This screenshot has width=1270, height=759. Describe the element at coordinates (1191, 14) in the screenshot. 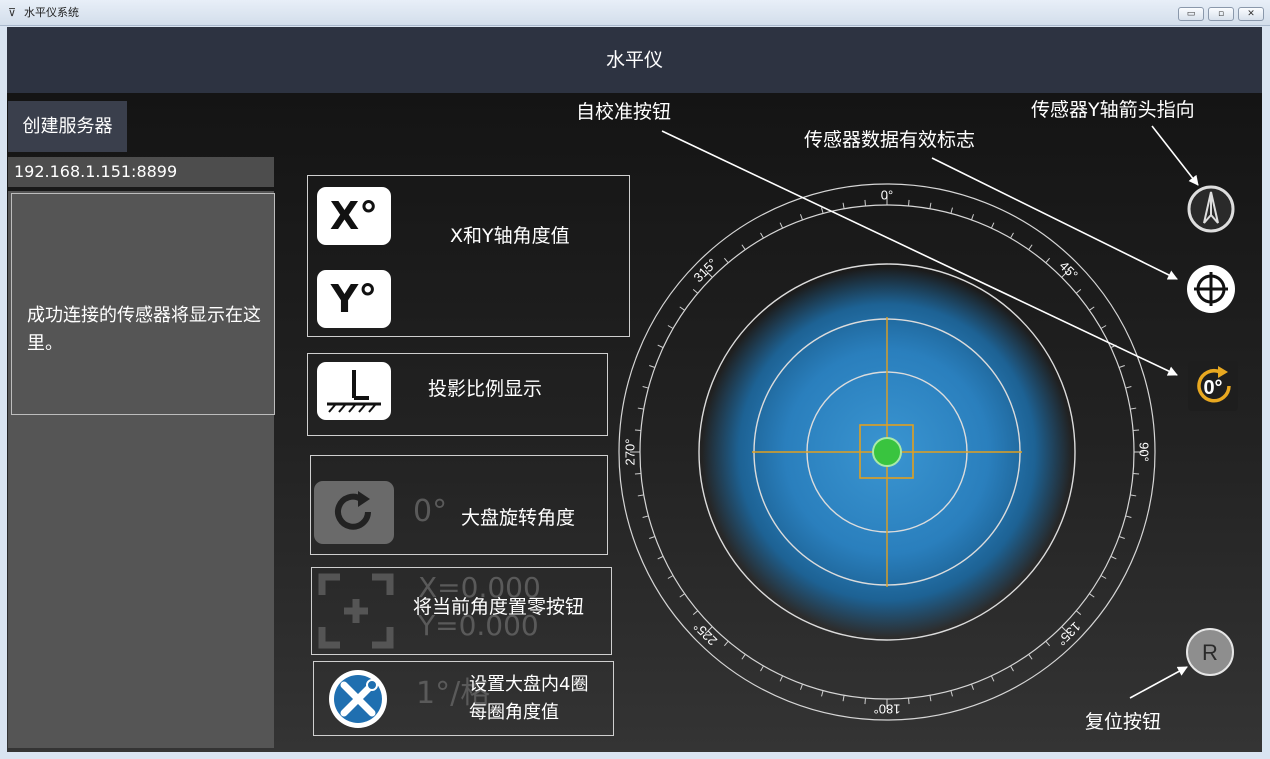

I see `minimize-button: ▭` at that location.